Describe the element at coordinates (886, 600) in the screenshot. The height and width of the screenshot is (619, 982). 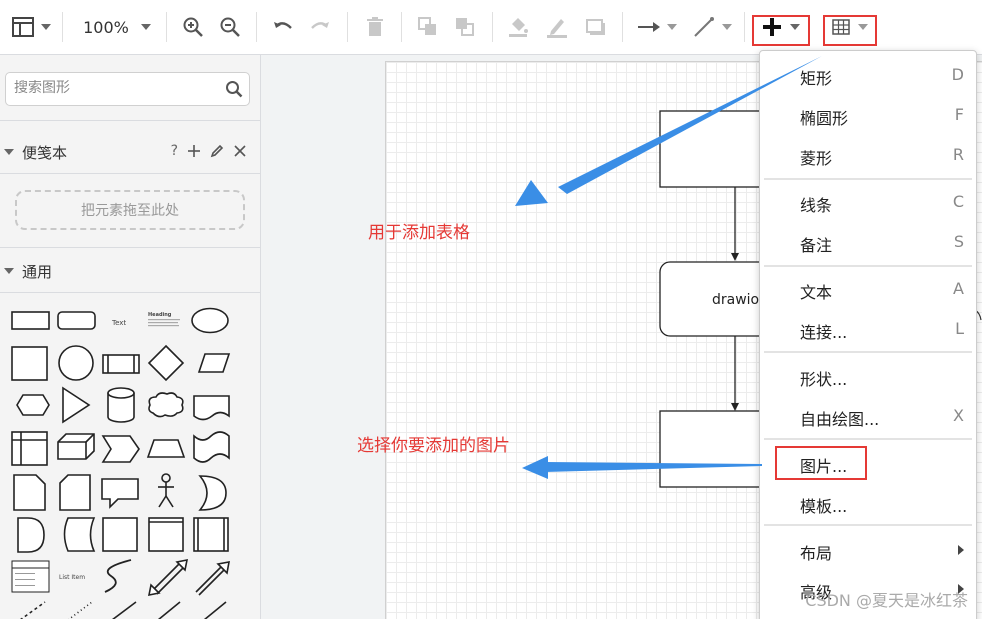
I see `watermark: CSDN @夏天是冰红茶` at that location.